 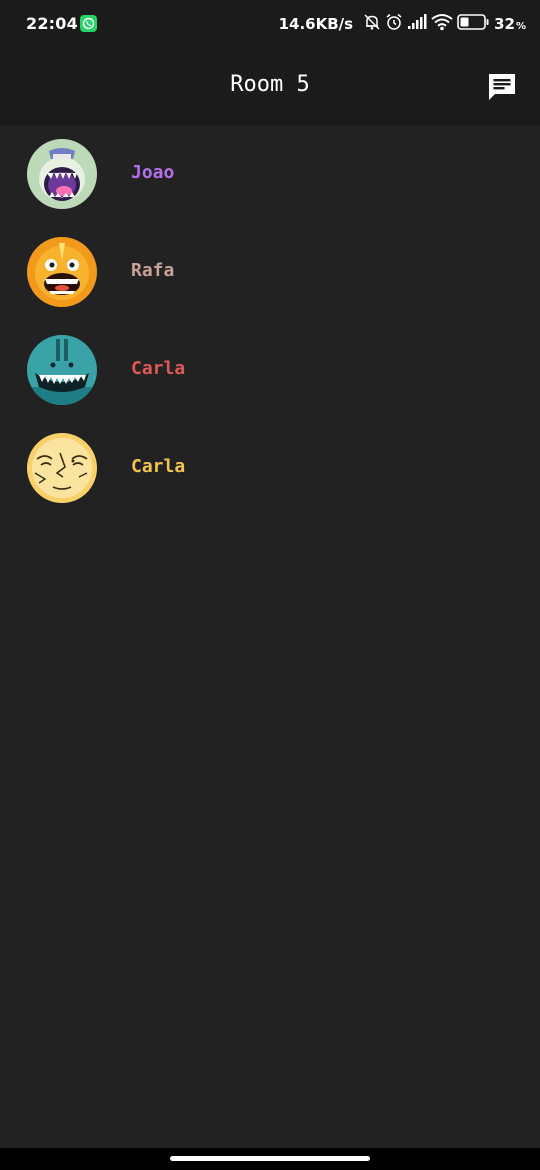 What do you see at coordinates (270, 24) in the screenshot?
I see `status-bar: 22:04 14.6KB/s 32 %` at bounding box center [270, 24].